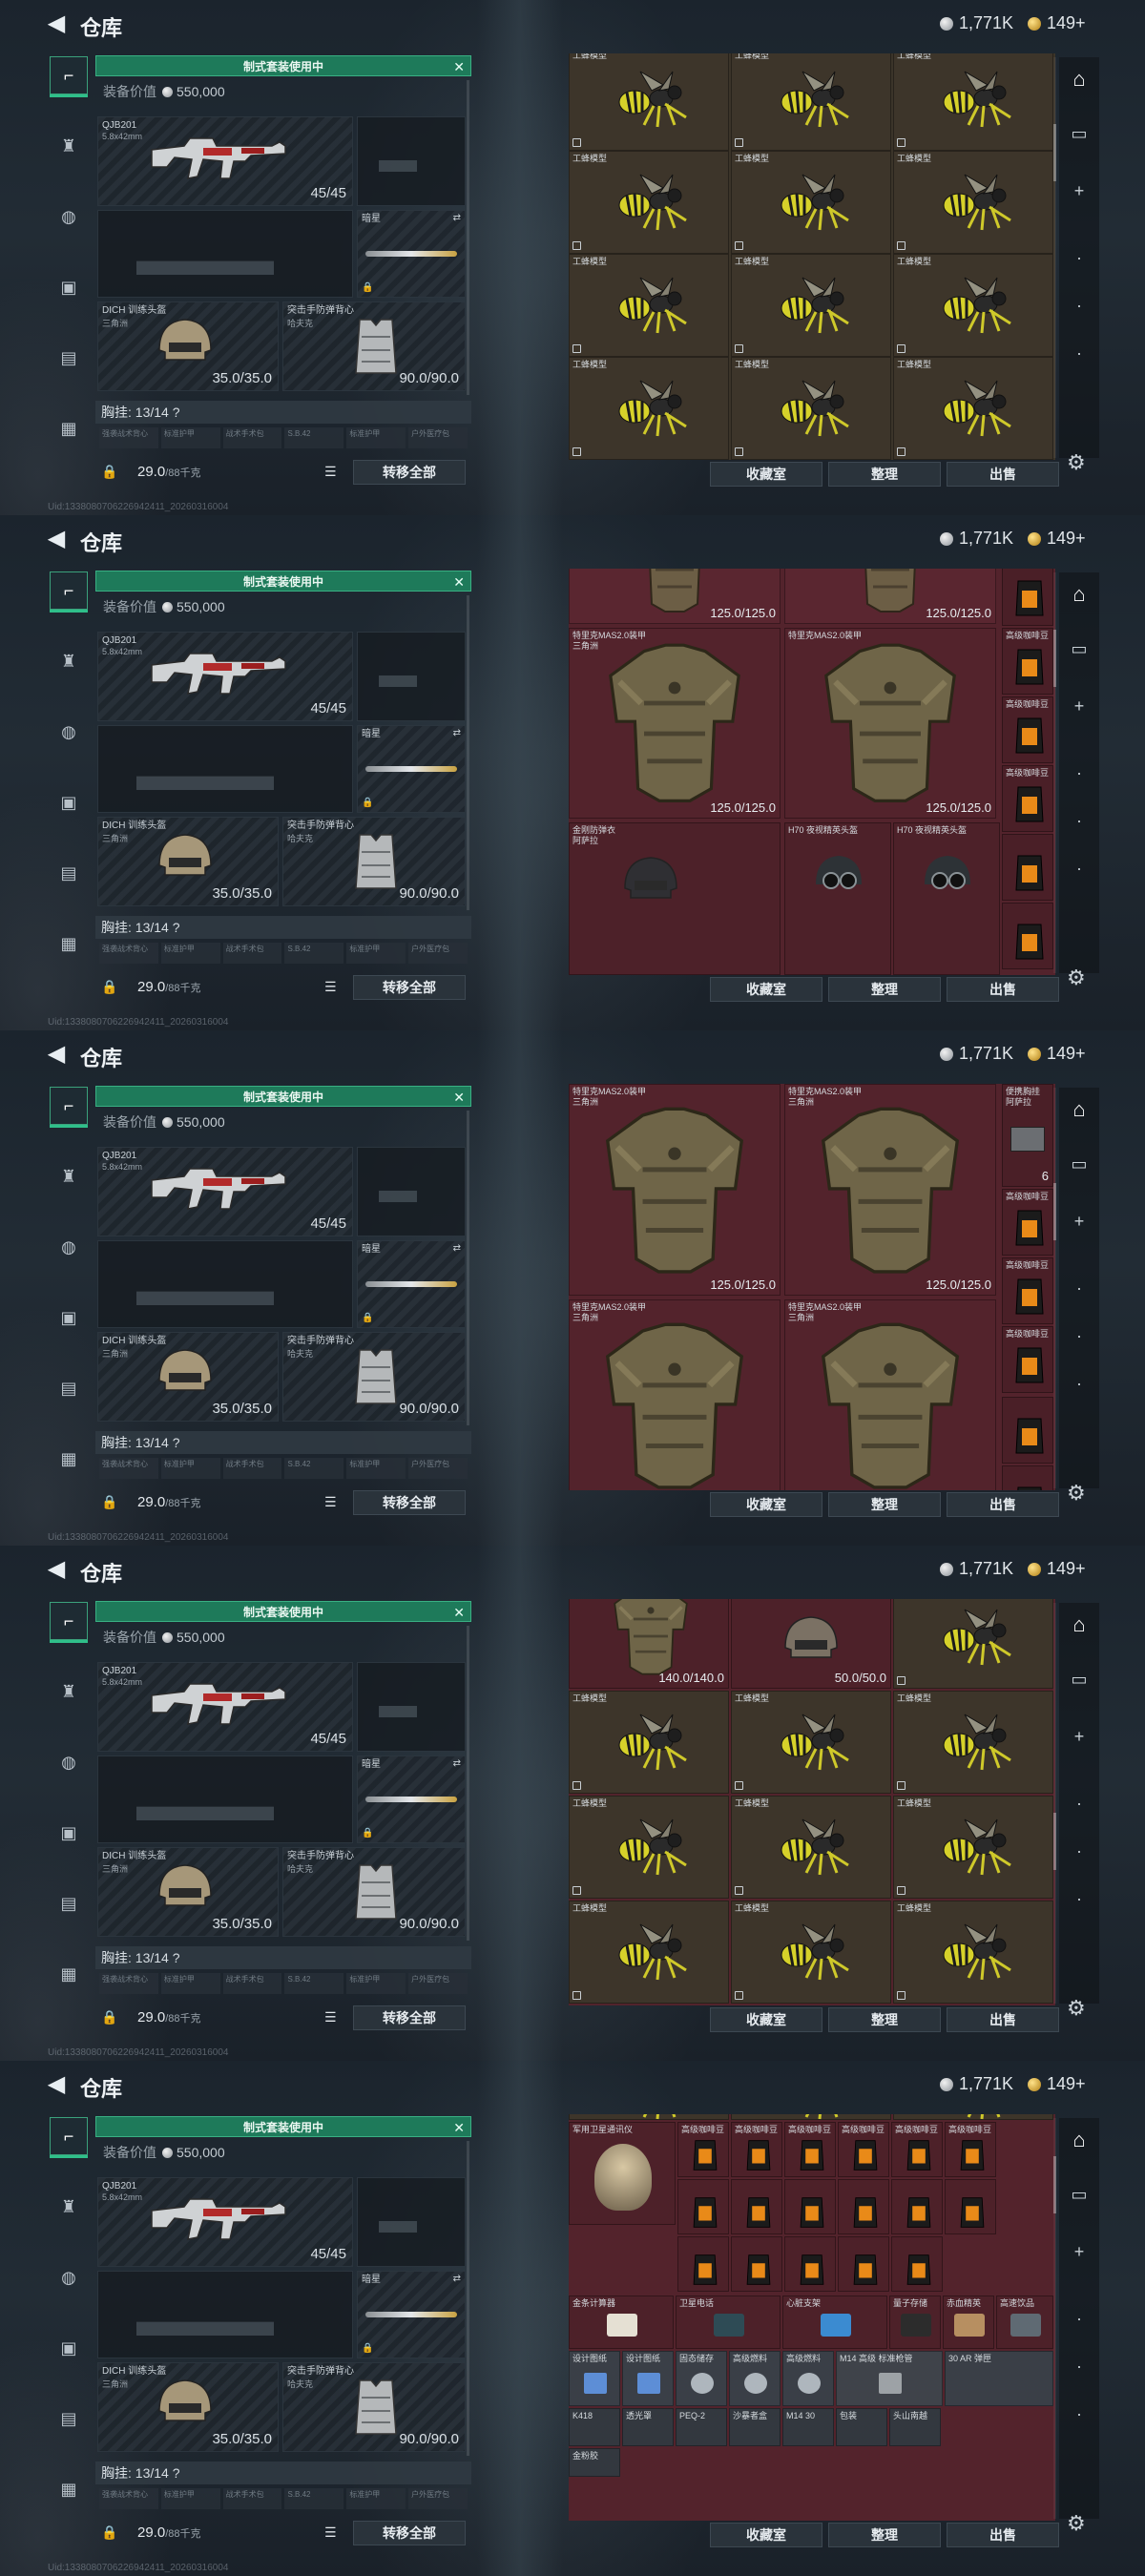 This screenshot has width=1145, height=2576. What do you see at coordinates (1057, 2084) in the screenshot?
I see `gold-currency: 149+` at bounding box center [1057, 2084].